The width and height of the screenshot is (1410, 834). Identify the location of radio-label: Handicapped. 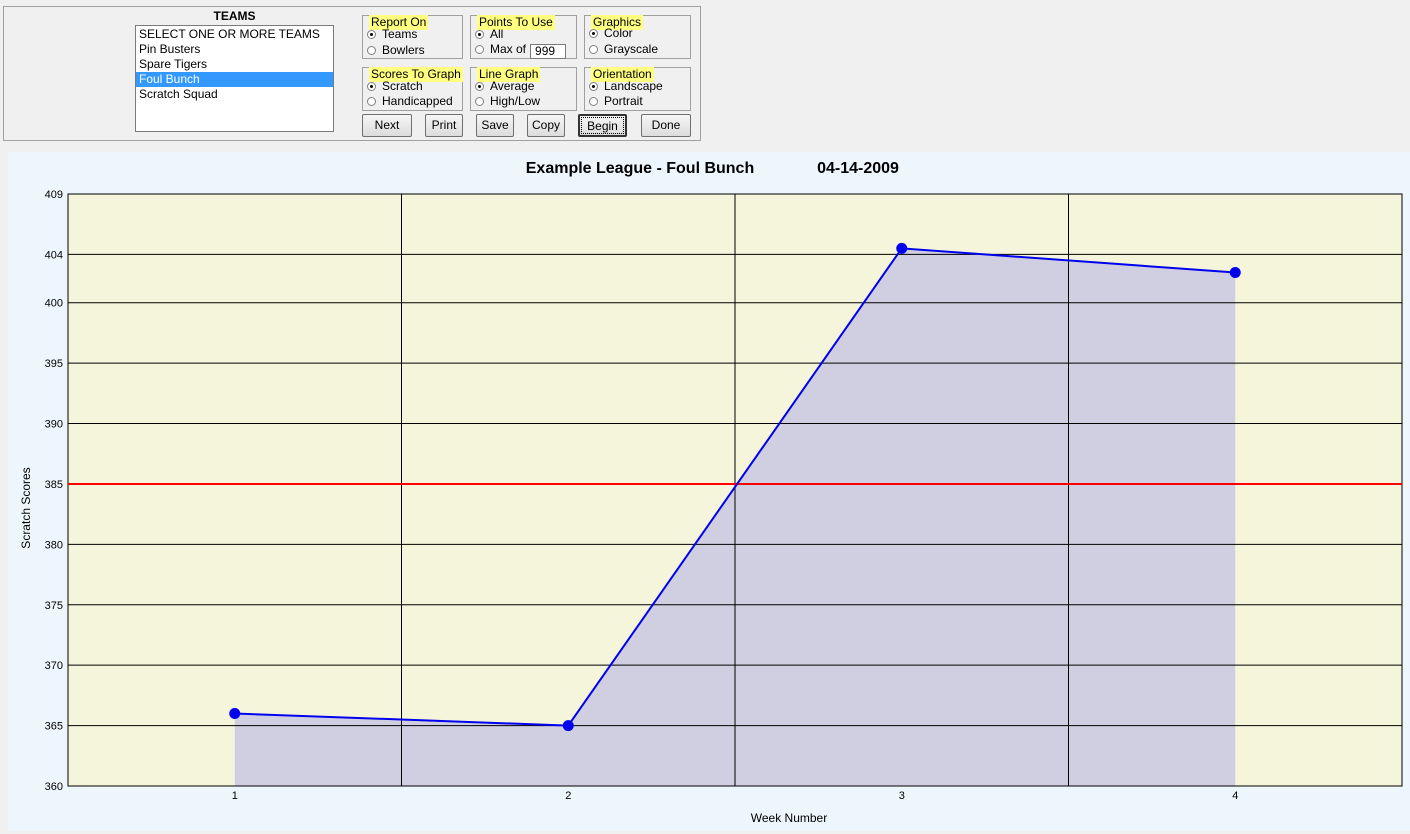
(417, 101).